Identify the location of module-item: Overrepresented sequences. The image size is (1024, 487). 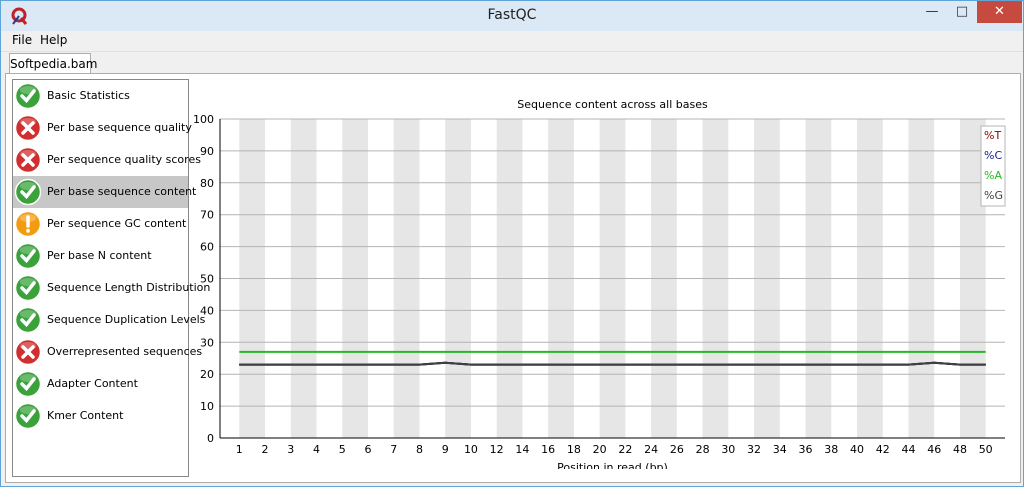
(107, 352).